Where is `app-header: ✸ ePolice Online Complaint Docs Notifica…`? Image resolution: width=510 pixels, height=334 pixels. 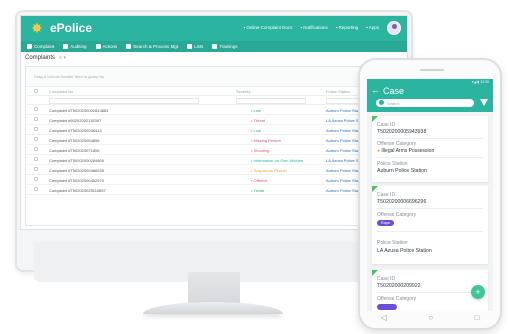
app-header: ✸ ePolice Online Complaint Docs Notifica… is located at coordinates (214, 28).